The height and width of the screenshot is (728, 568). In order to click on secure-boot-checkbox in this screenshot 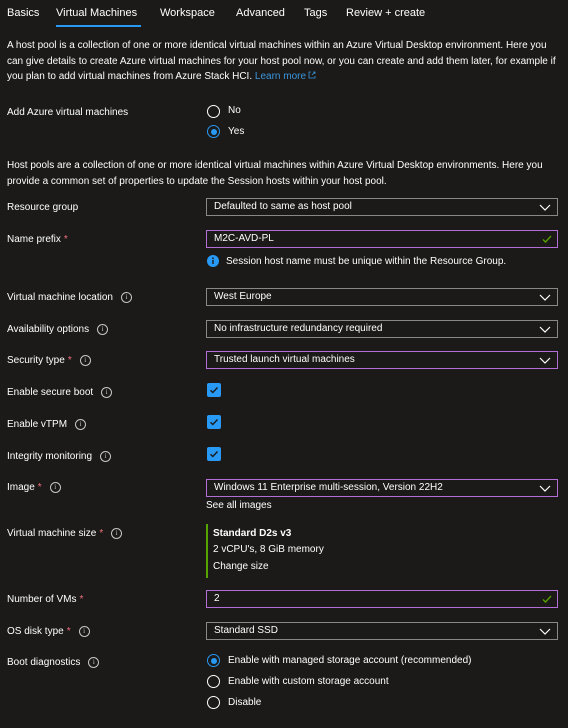, I will do `click(214, 390)`.